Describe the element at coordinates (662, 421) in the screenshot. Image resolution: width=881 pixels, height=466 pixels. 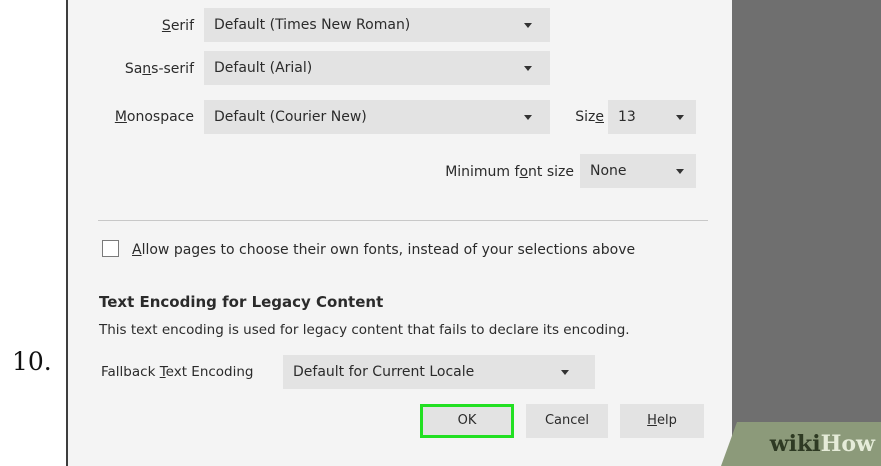
I see `help-button: Help` at that location.